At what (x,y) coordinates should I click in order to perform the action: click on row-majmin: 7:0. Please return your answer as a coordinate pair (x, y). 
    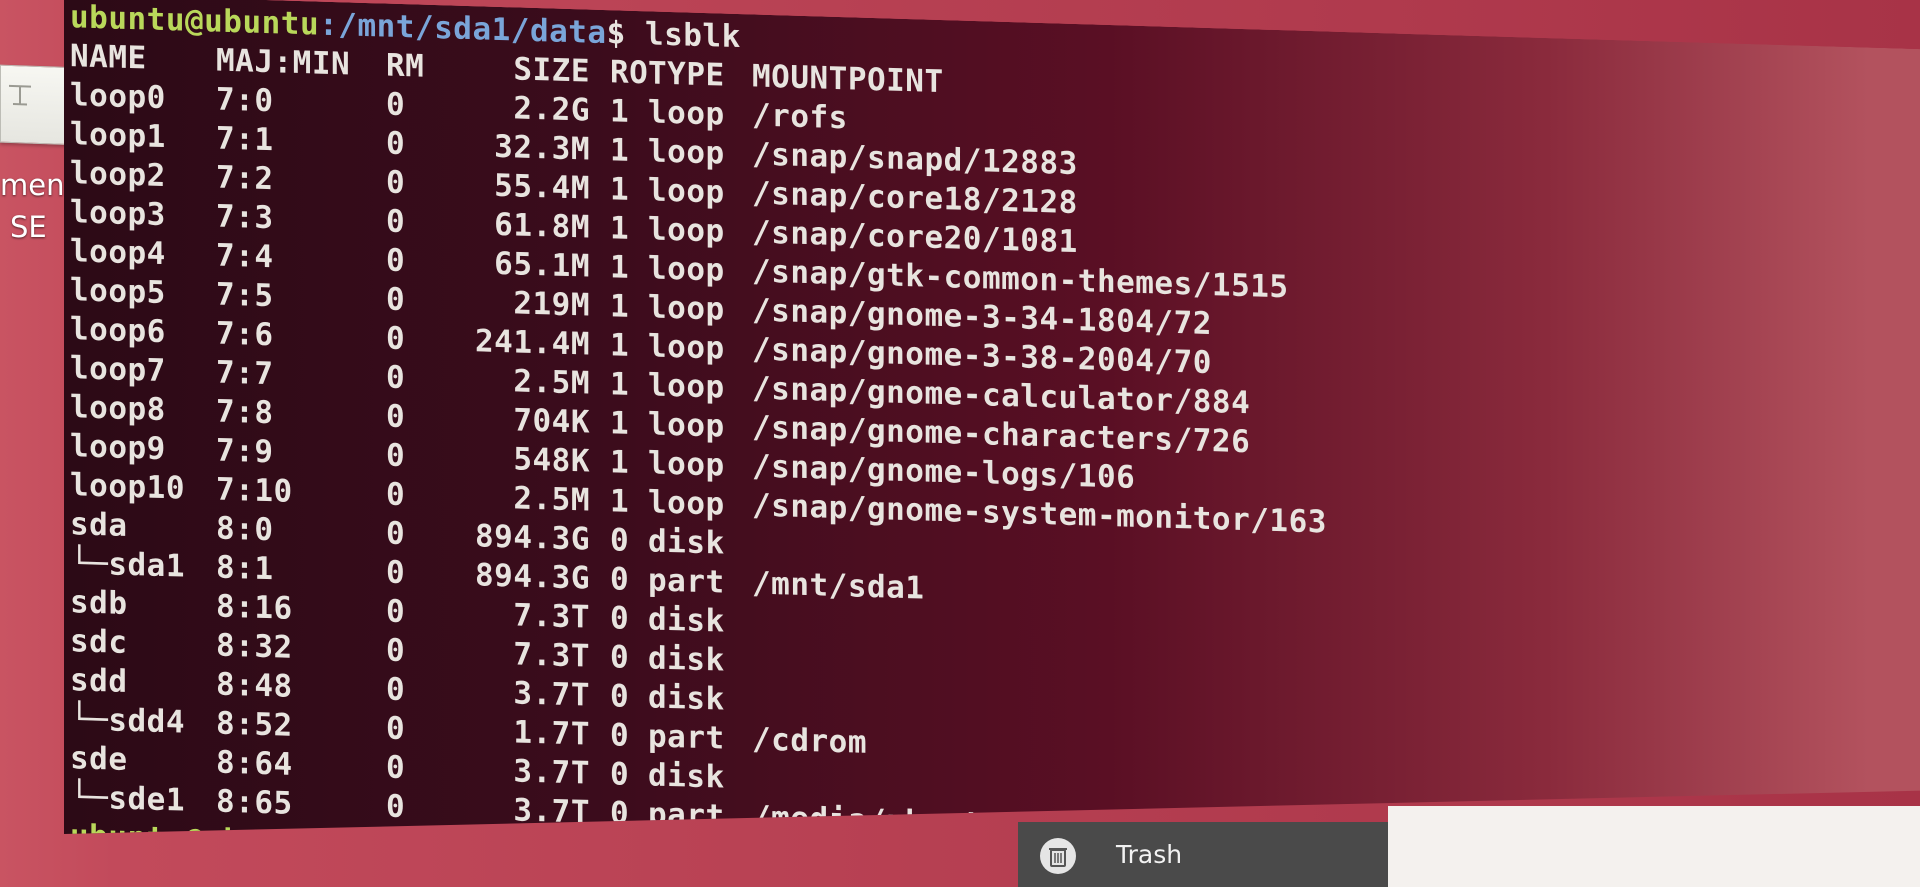
    Looking at the image, I should click on (245, 100).